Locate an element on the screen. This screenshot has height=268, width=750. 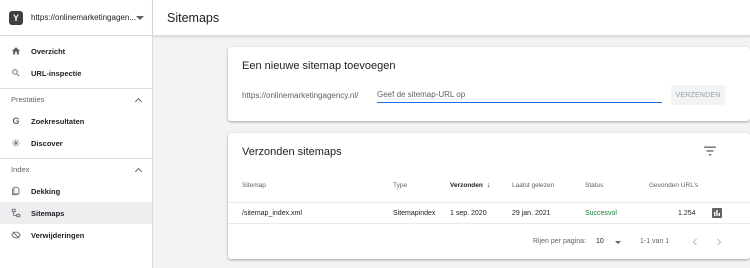
sidebar-item-zoekresultaten: G Zoekresultaten is located at coordinates (76, 121).